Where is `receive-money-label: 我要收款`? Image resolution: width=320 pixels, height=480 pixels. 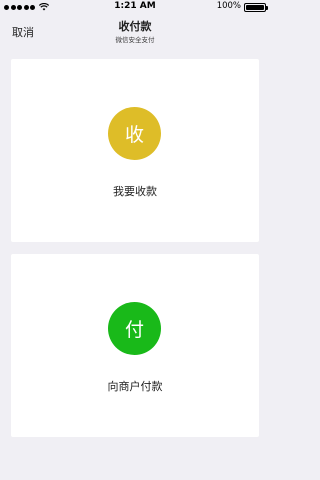
receive-money-label: 我要收款 is located at coordinates (135, 191).